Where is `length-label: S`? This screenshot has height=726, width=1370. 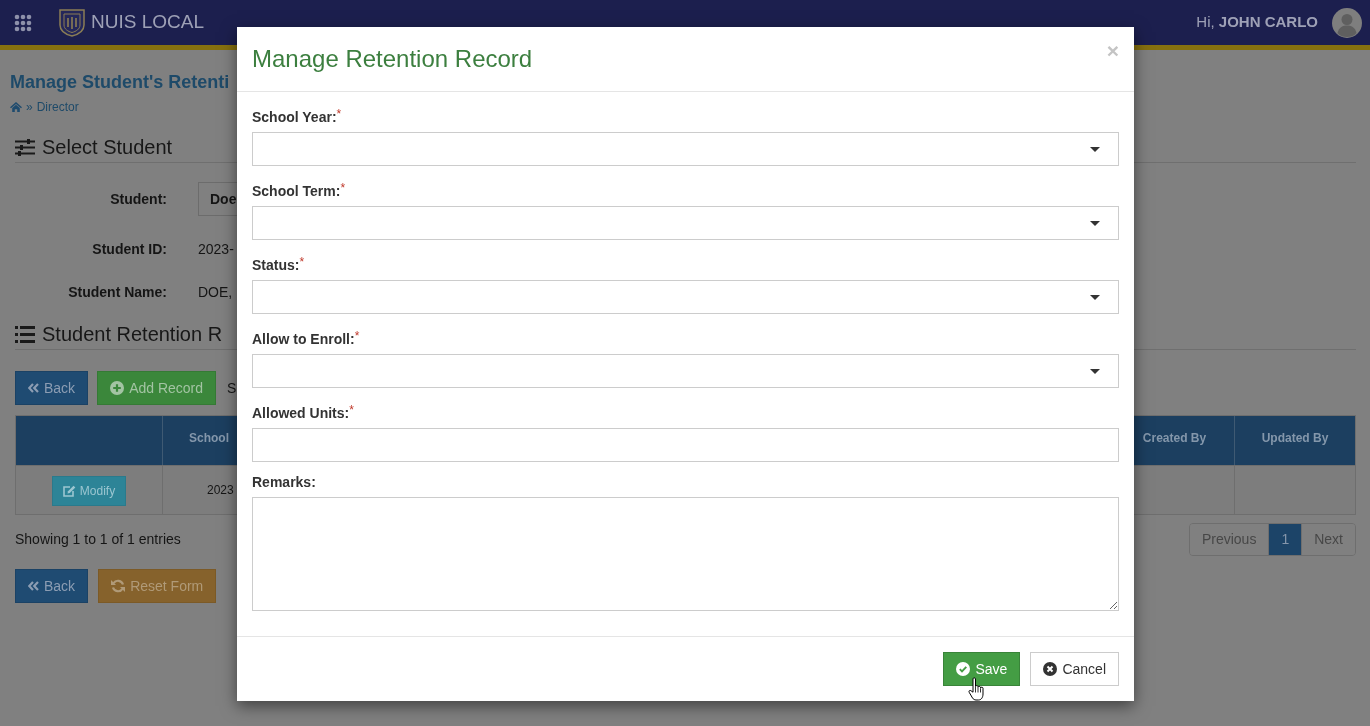 length-label: S is located at coordinates (232, 388).